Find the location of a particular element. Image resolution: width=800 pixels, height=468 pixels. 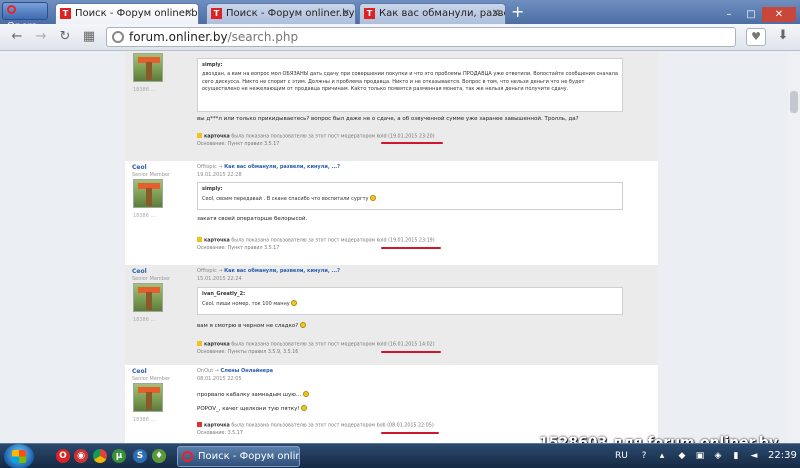

tab-topic: T Как вас обманули, развели... ✕ is located at coordinates (432, 13).